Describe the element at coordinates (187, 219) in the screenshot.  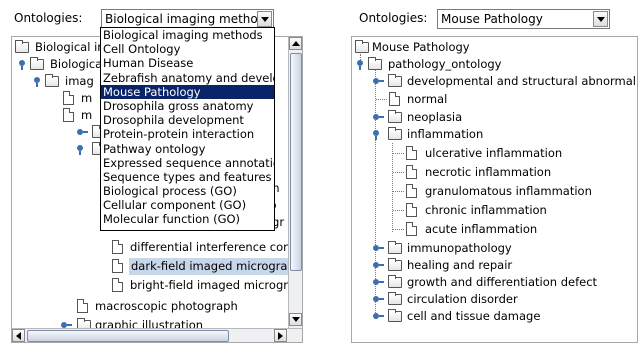
I see `dropdown-option: Molecular function (GO)` at that location.